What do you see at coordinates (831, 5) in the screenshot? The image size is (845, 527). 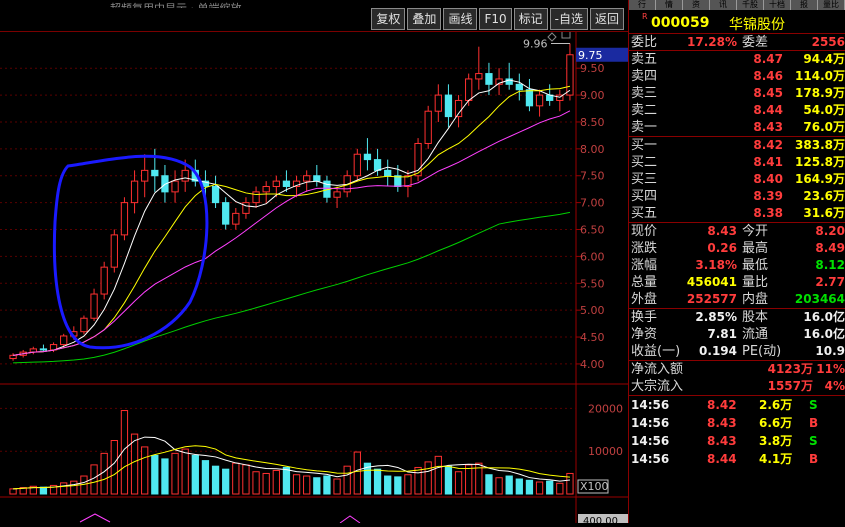 I see `panel-tab: 量比` at bounding box center [831, 5].